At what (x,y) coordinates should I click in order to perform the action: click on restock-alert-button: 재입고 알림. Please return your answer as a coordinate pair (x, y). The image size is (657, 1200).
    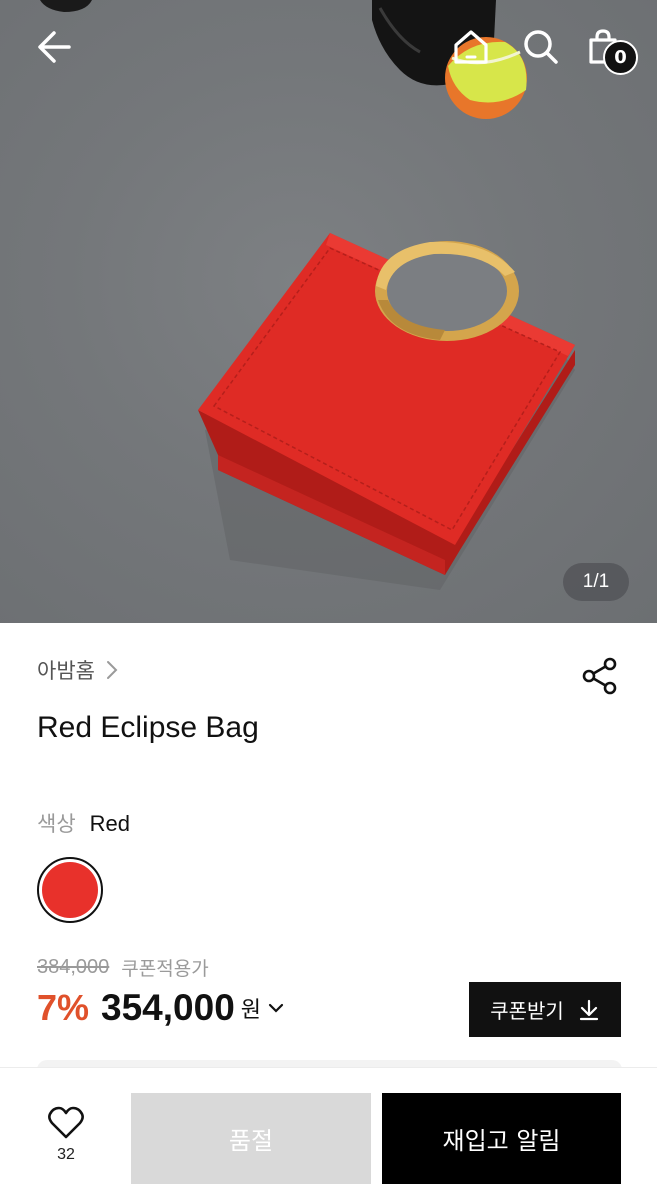
    Looking at the image, I should click on (501, 1138).